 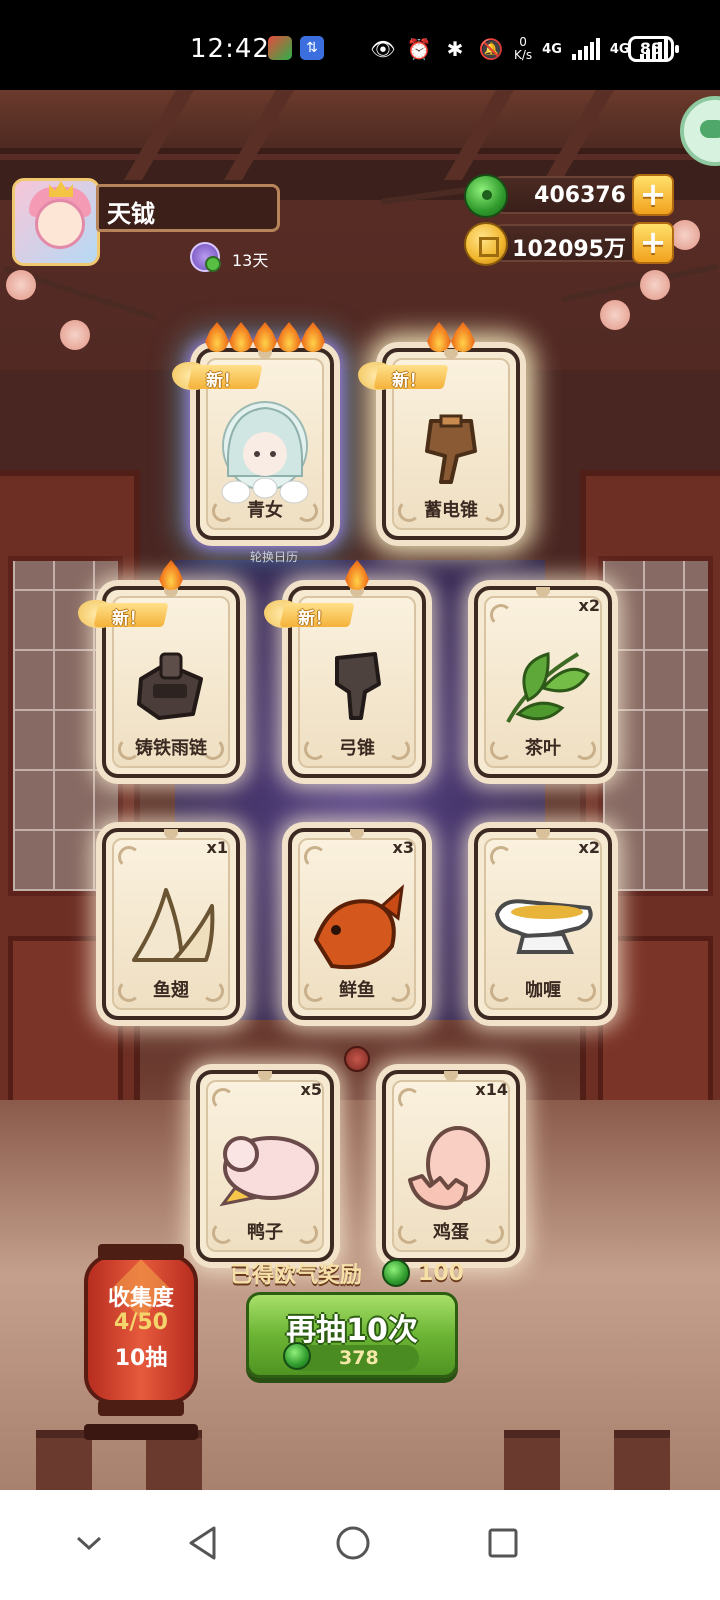 I want to click on collection-title: 收集度, so click(x=140, y=1298).